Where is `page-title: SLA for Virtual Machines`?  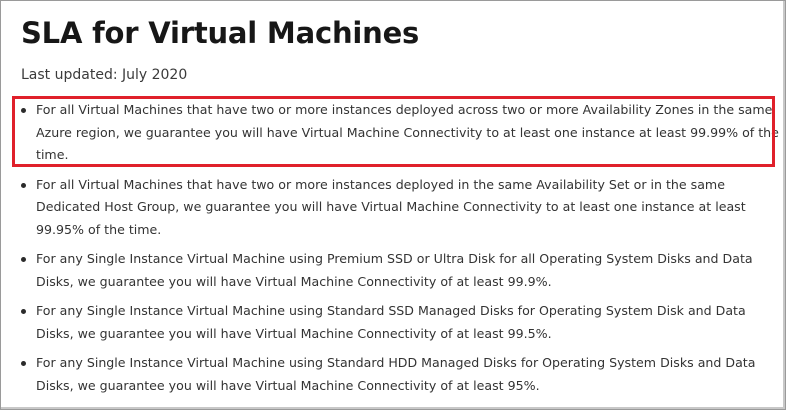 page-title: SLA for Virtual Machines is located at coordinates (220, 33).